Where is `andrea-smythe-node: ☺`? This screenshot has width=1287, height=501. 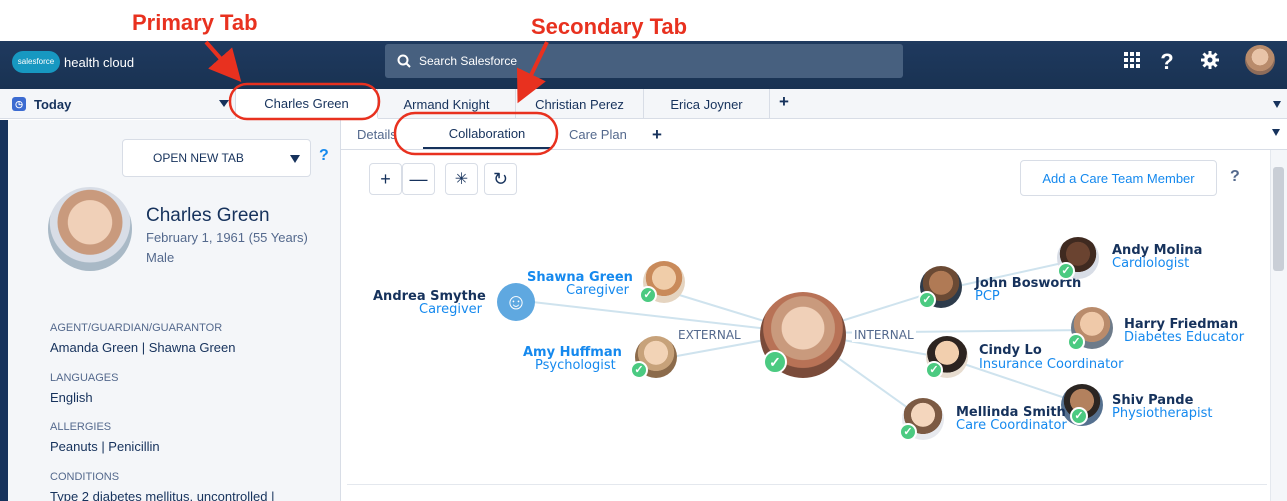 andrea-smythe-node: ☺ is located at coordinates (516, 302).